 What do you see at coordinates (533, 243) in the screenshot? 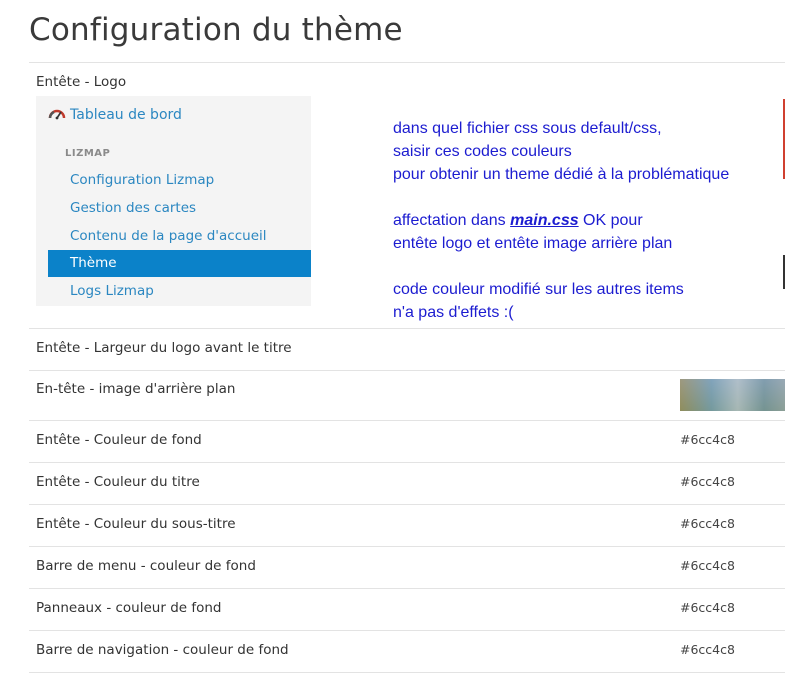
I see `annotation-line: entête logo et entête image arrière plan` at bounding box center [533, 243].